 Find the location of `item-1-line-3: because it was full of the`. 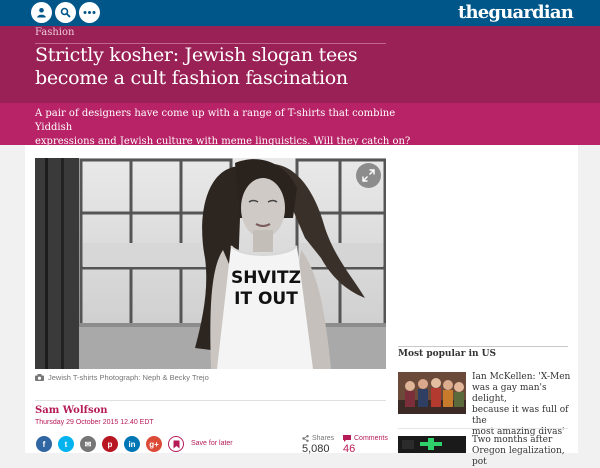

item-1-line-3: because it was full of the is located at coordinates (520, 415).